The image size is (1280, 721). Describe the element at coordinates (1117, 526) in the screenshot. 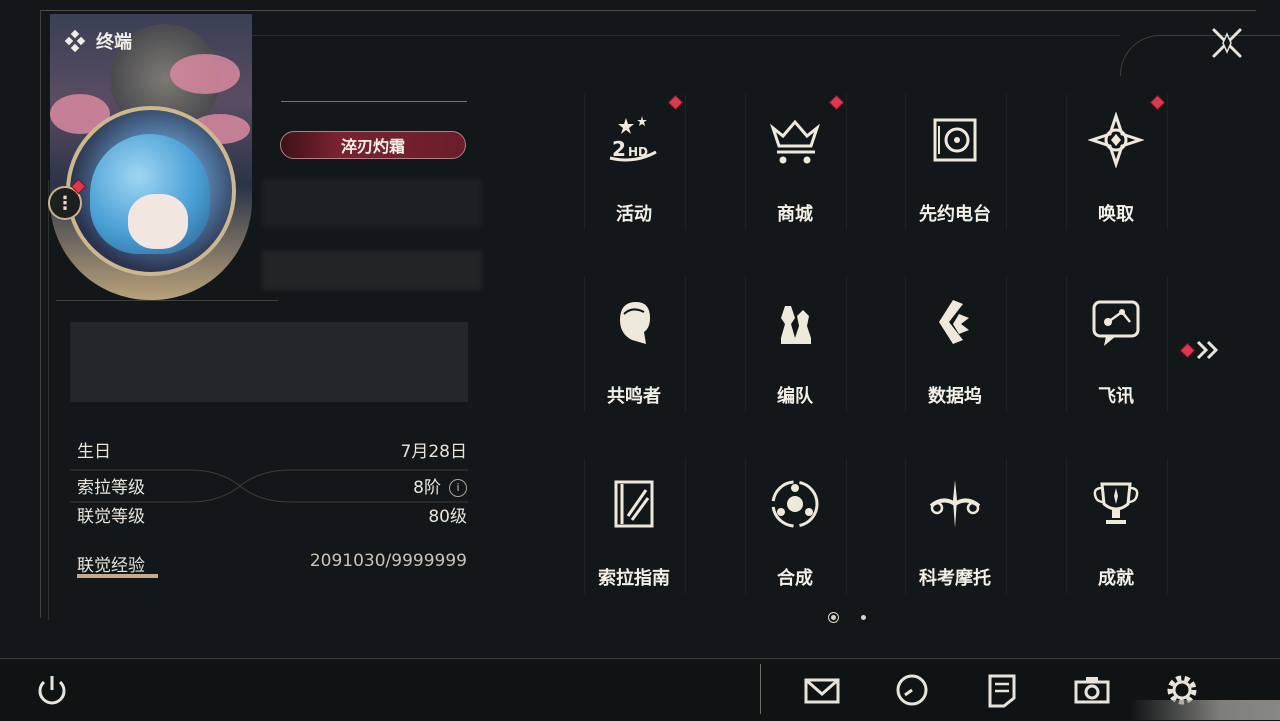

I see `tile-achievements: 成就` at that location.